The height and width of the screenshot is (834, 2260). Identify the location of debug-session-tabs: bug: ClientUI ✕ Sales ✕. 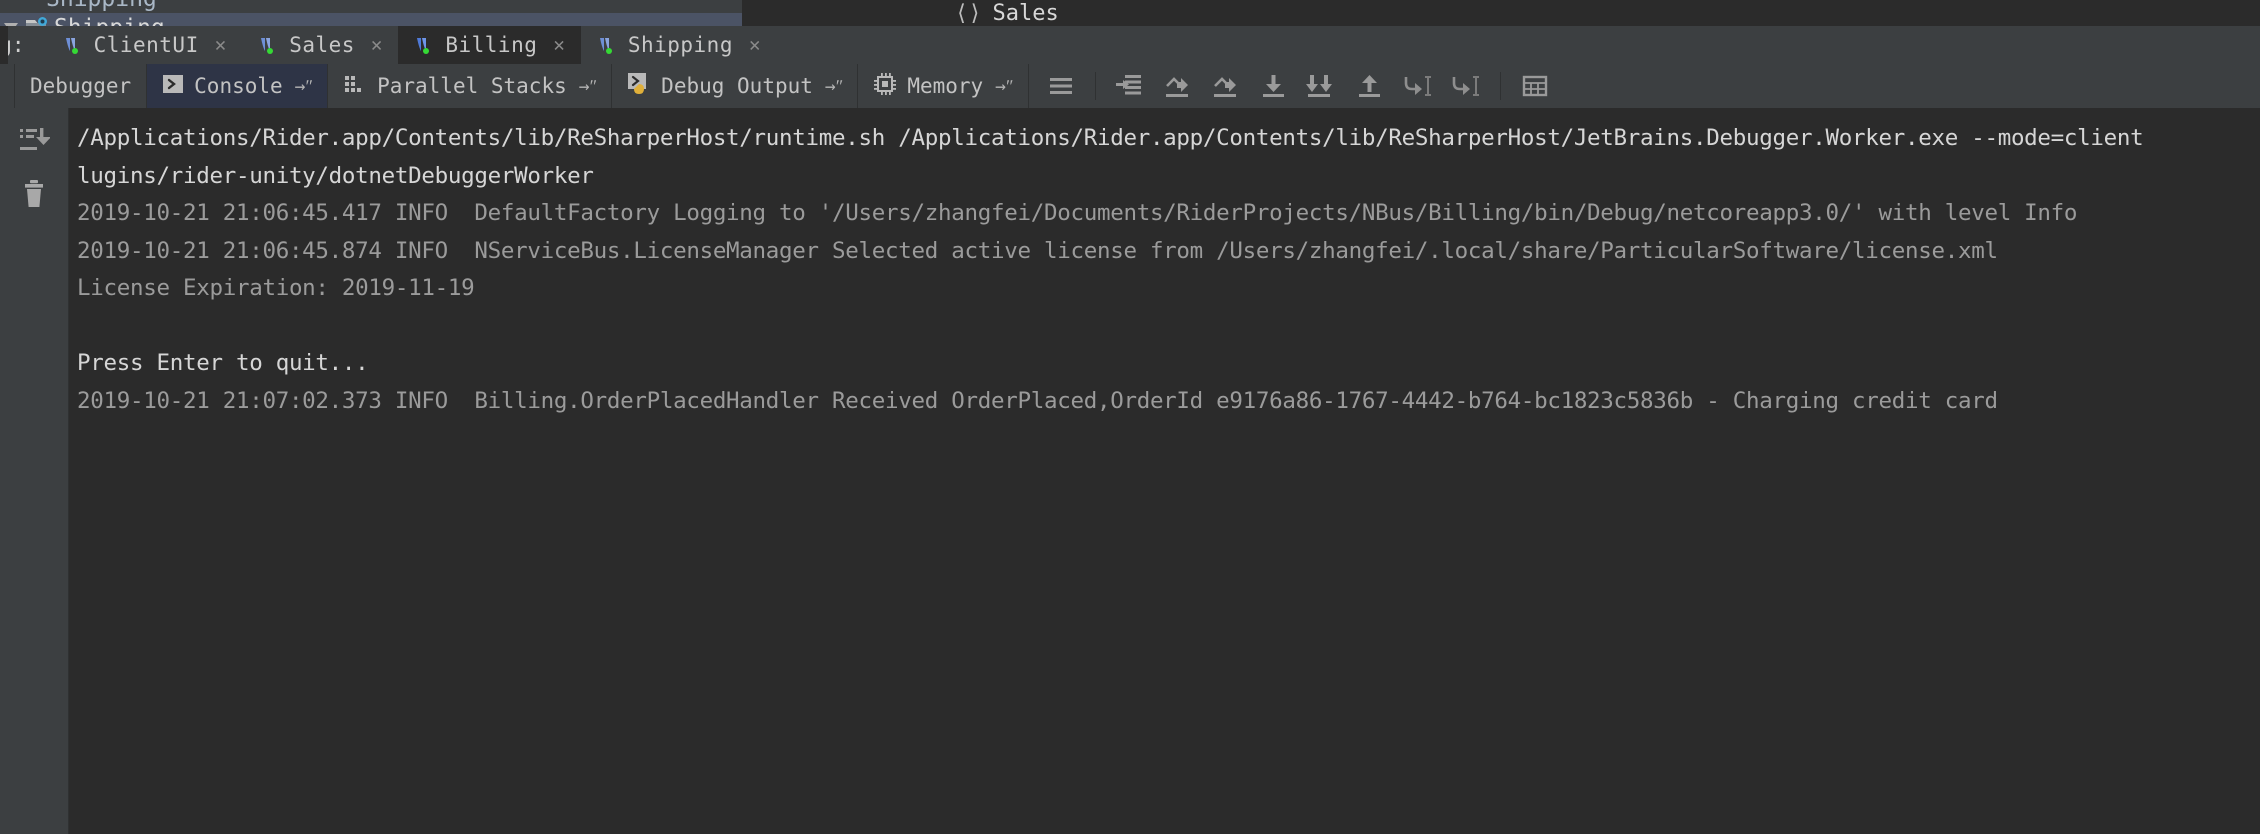
(1130, 47).